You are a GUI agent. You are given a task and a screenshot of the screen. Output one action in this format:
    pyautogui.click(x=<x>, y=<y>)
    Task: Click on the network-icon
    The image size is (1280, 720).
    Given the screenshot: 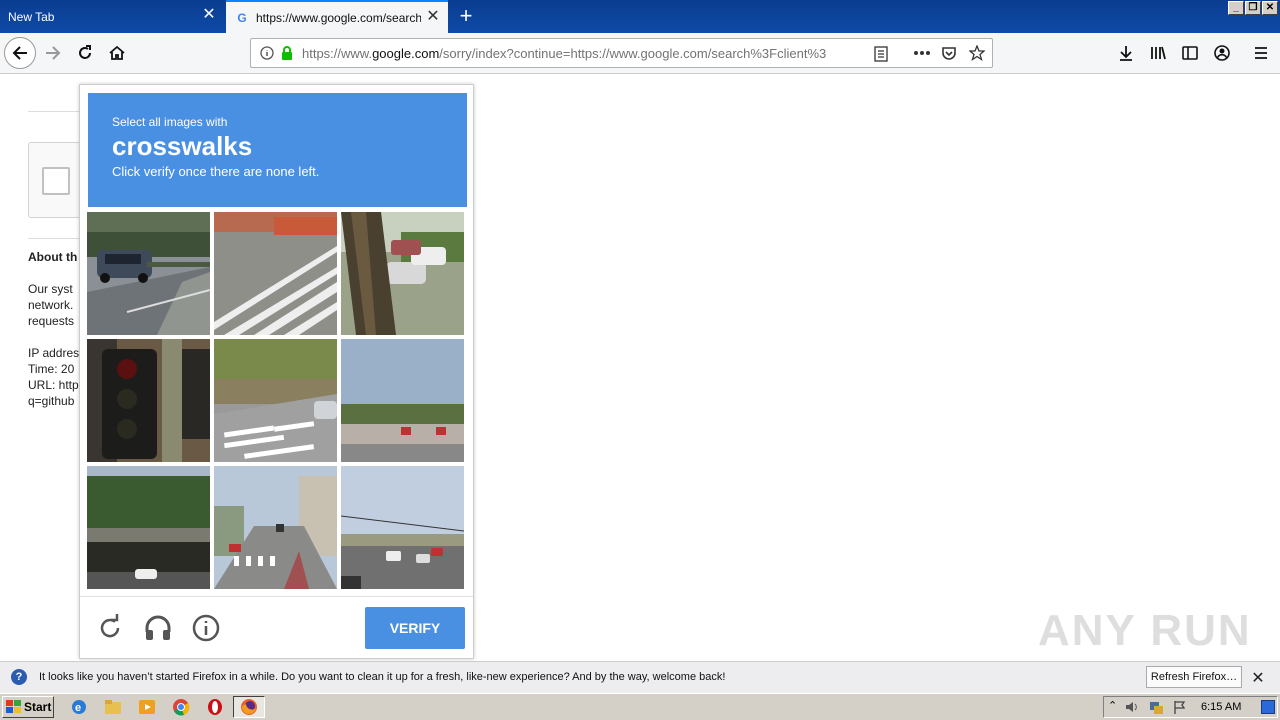 What is the action you would take?
    pyautogui.click(x=1156, y=707)
    